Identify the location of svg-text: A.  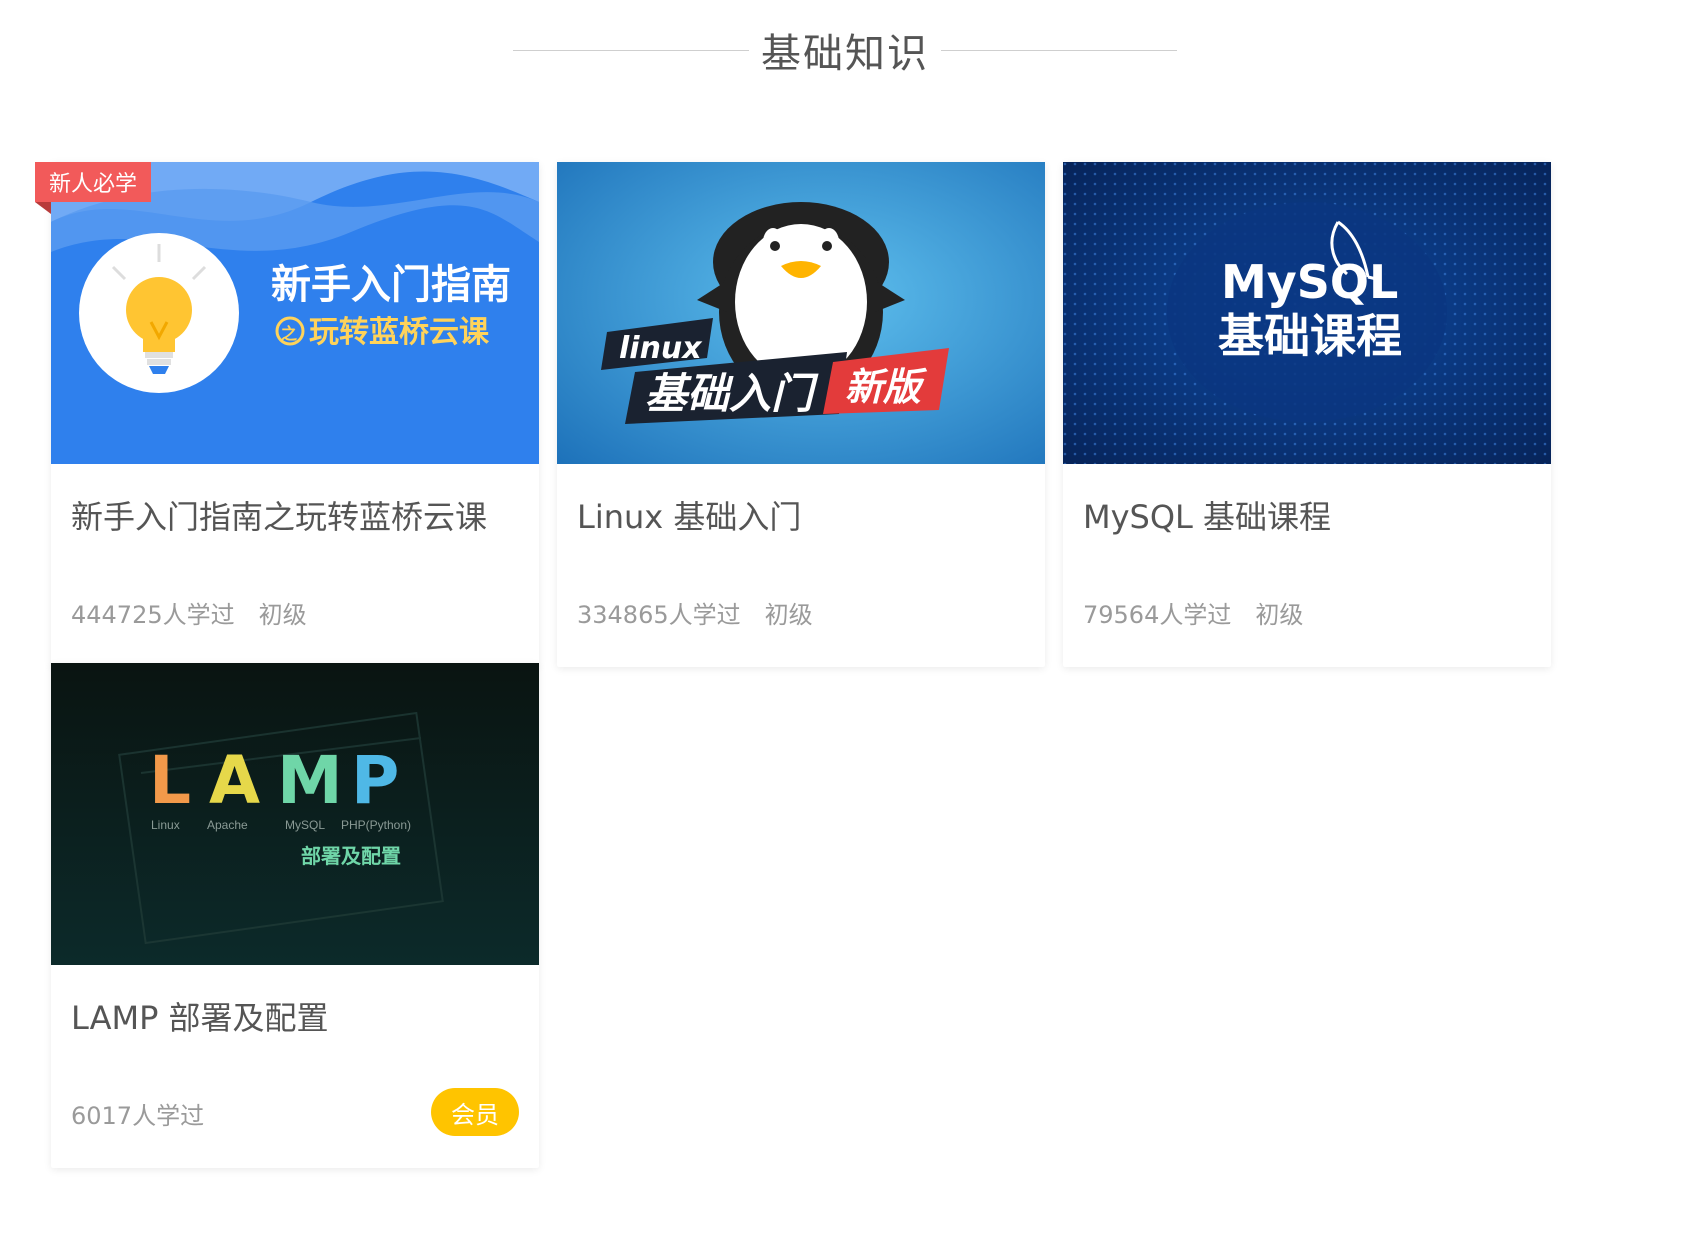
(234, 780).